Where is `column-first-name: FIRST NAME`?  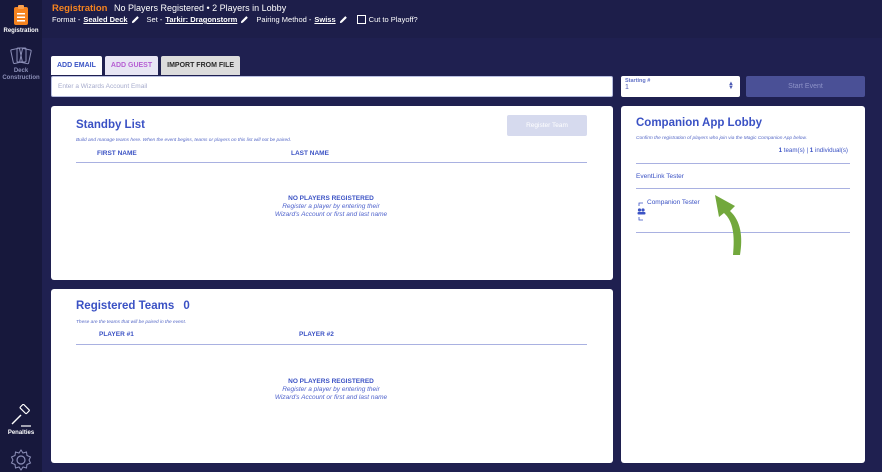 column-first-name: FIRST NAME is located at coordinates (117, 153).